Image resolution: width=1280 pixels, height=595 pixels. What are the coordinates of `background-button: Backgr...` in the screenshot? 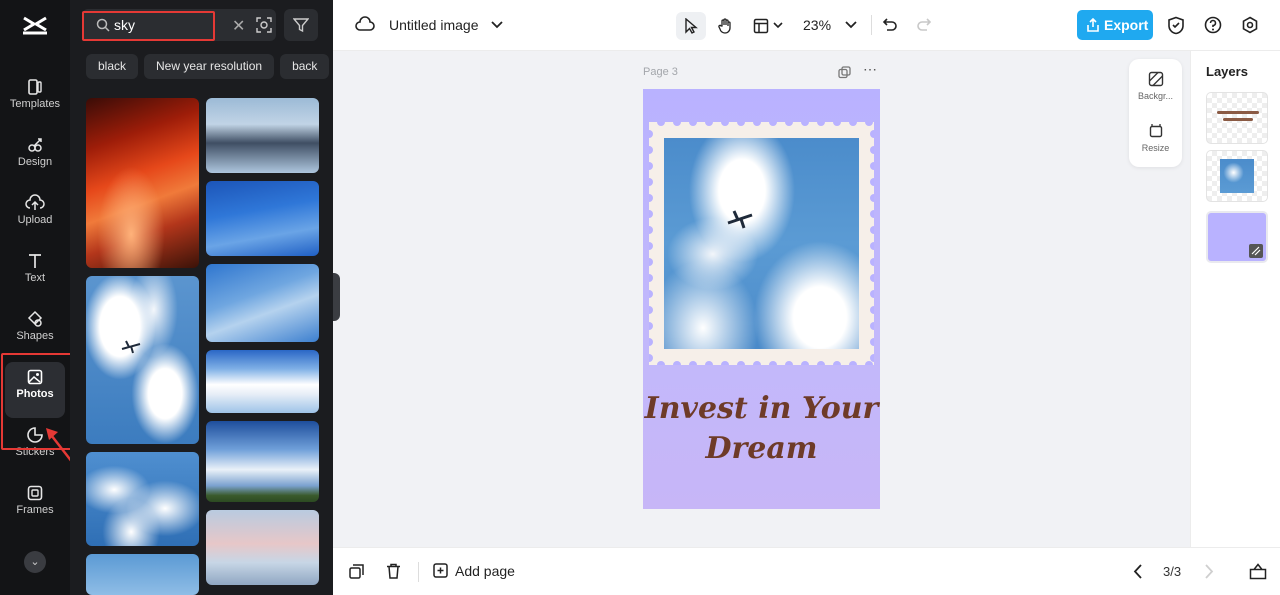 It's located at (1155, 86).